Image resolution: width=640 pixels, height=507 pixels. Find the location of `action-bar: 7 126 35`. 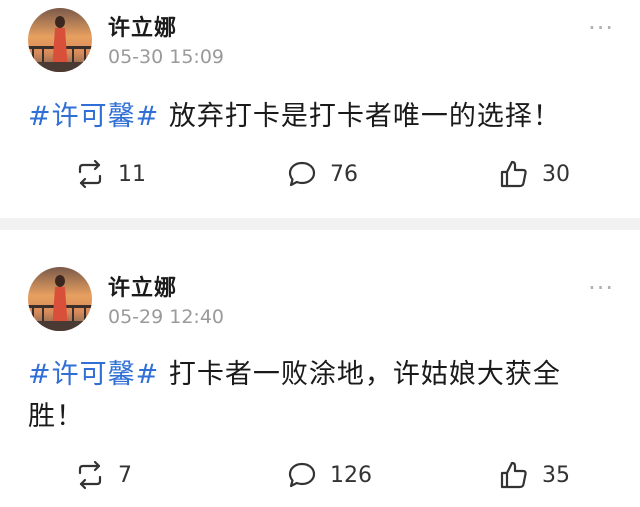

action-bar: 7 126 35 is located at coordinates (320, 475).